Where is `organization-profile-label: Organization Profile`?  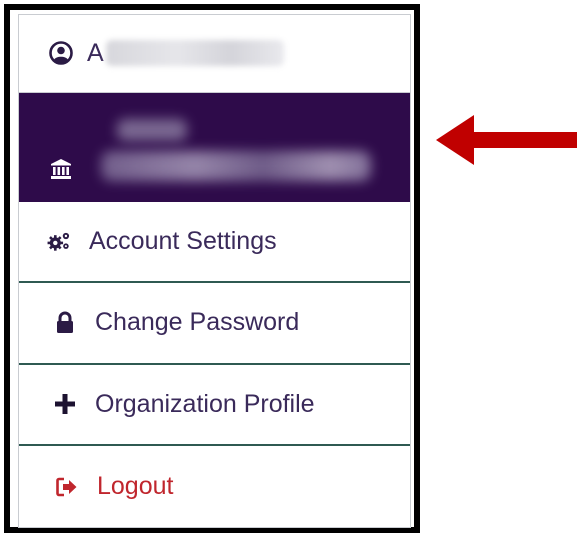 organization-profile-label: Organization Profile is located at coordinates (205, 403).